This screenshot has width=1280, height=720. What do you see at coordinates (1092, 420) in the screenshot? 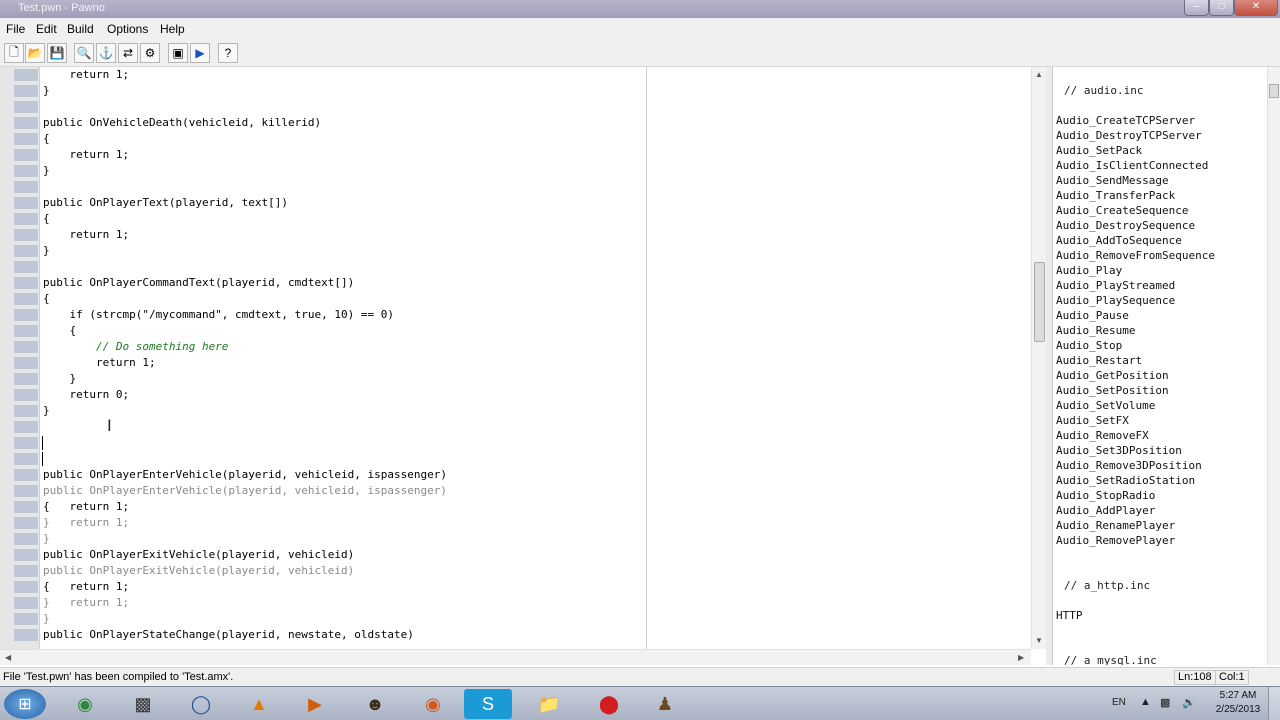
I see `function-list-item: Audio_SetFX` at bounding box center [1092, 420].